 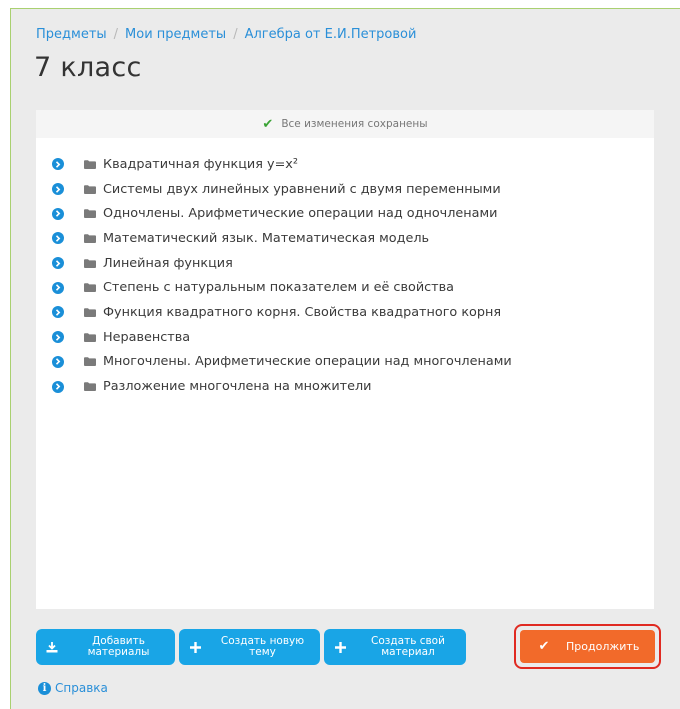 What do you see at coordinates (331, 34) in the screenshot?
I see `breadcrumb-algebra: Алгебра от Е.И.Петровой` at bounding box center [331, 34].